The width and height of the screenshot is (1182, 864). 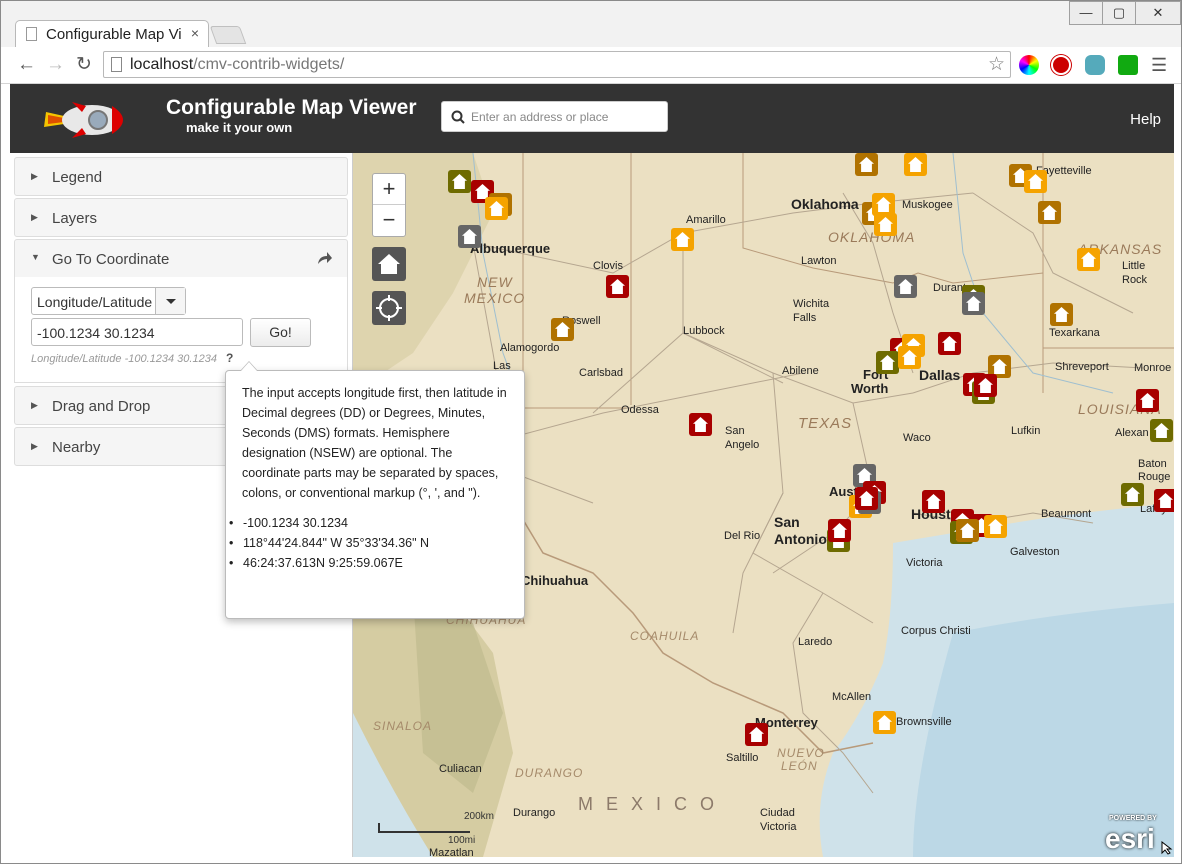 What do you see at coordinates (1132, 433) in the screenshot?
I see `city-label: Alexan` at bounding box center [1132, 433].